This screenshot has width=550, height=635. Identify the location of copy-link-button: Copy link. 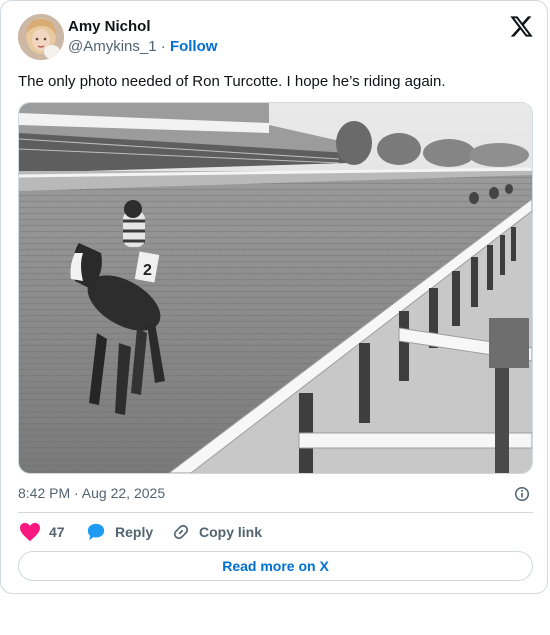
(216, 532).